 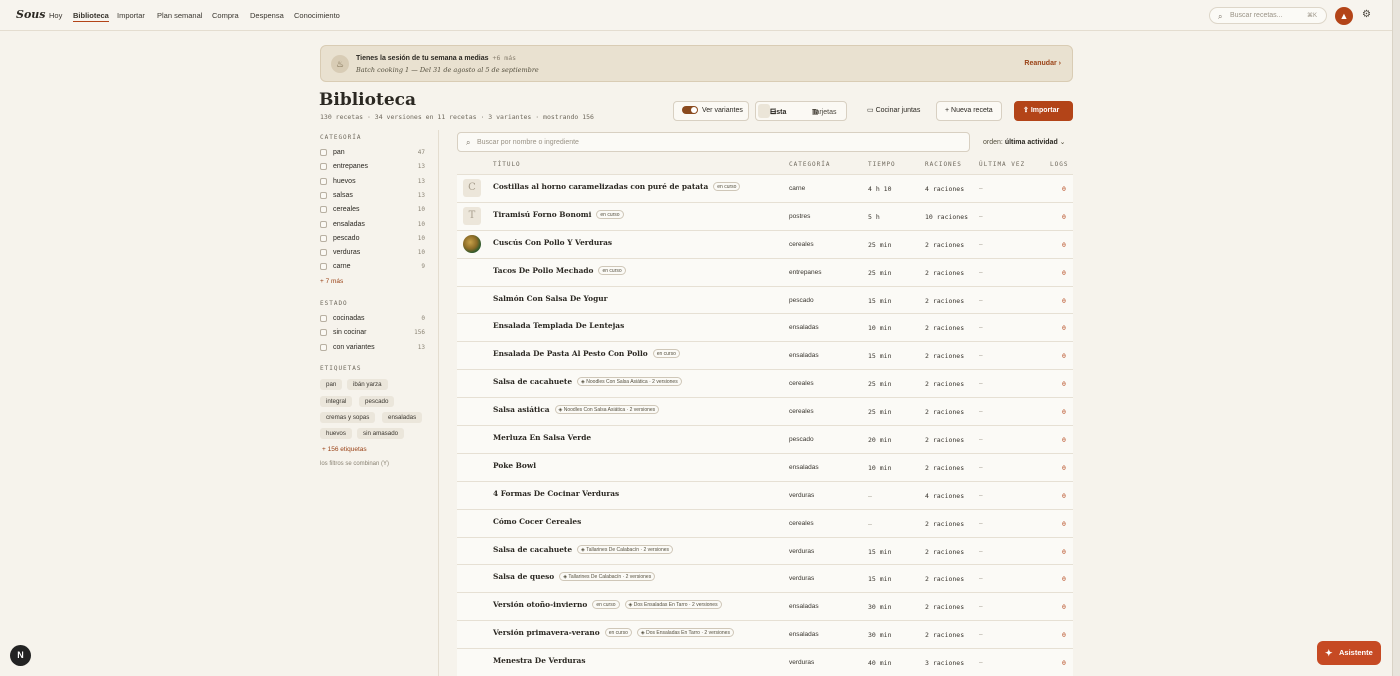 What do you see at coordinates (377, 401) in the screenshot?
I see `tag-chip: pescado` at bounding box center [377, 401].